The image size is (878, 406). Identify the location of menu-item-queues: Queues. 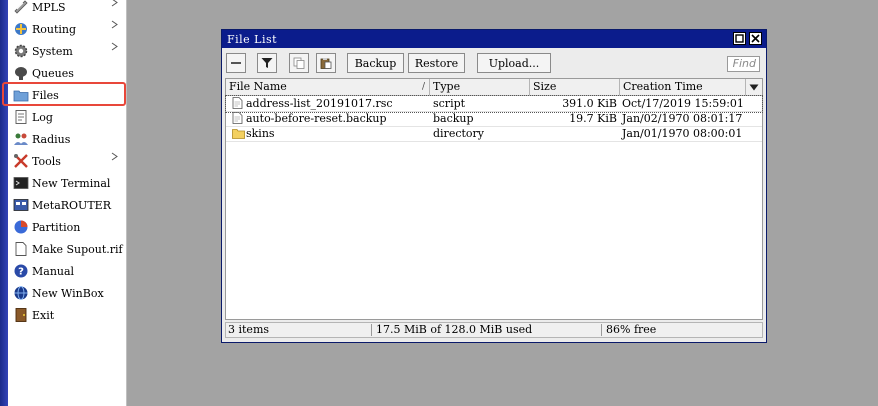
(67, 73).